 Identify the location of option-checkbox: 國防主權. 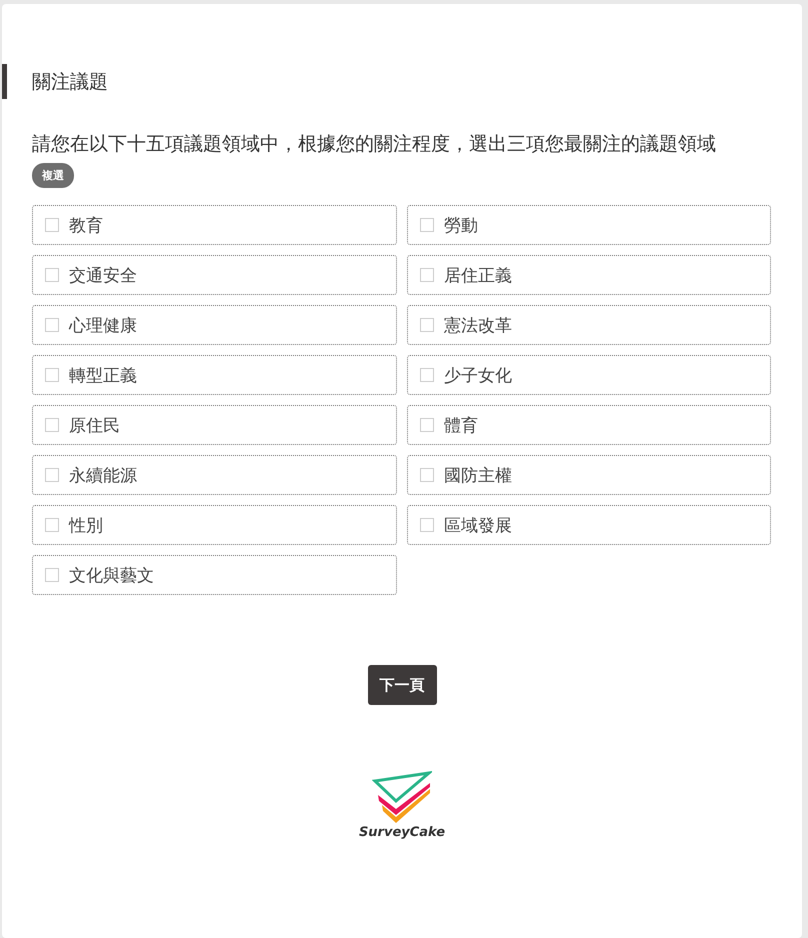
(589, 475).